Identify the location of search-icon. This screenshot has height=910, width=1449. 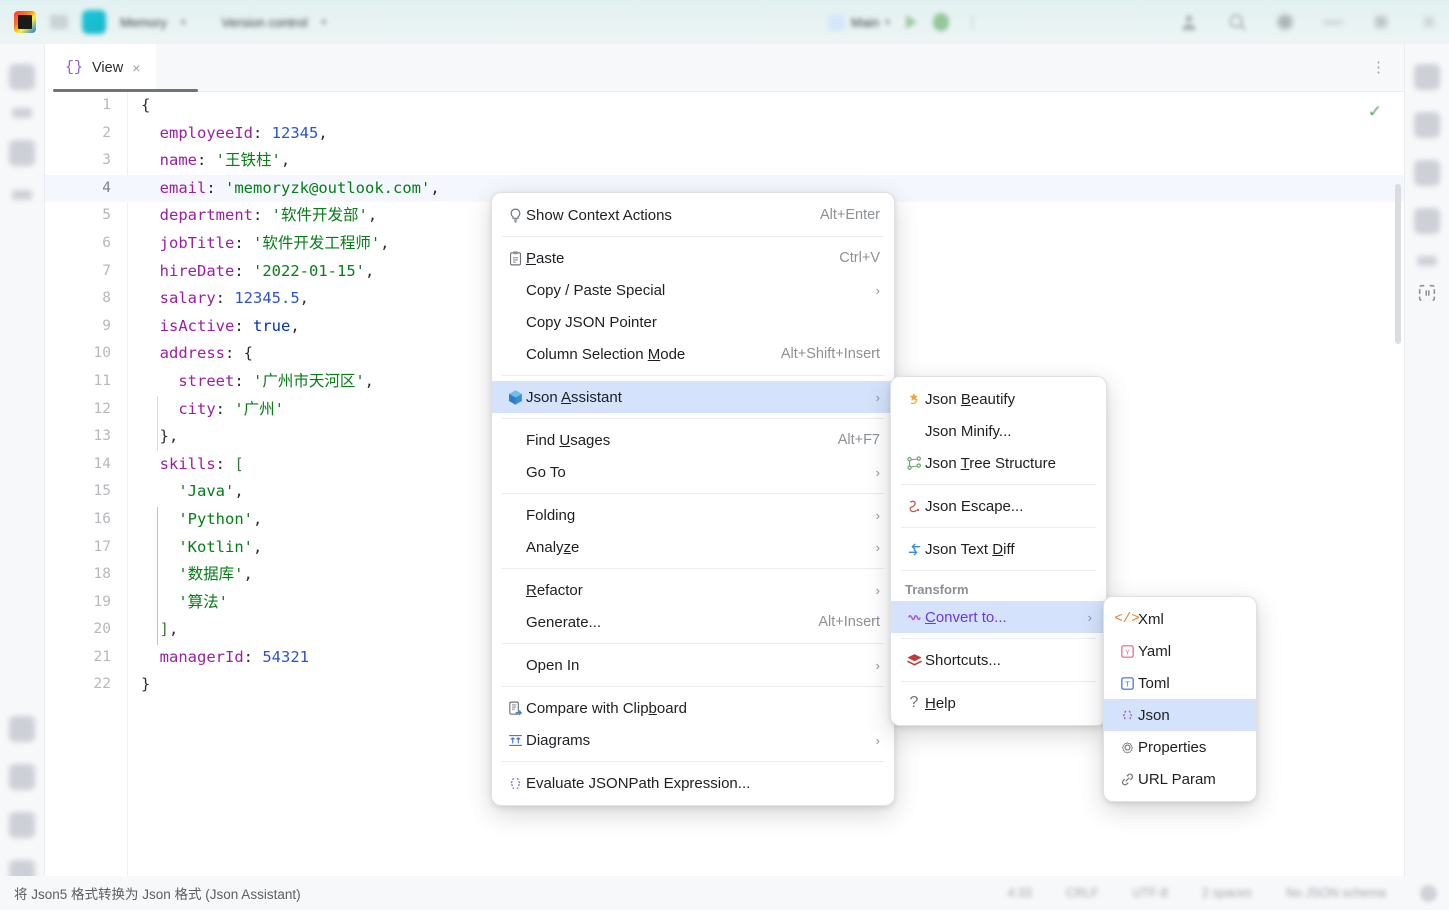
(1237, 22).